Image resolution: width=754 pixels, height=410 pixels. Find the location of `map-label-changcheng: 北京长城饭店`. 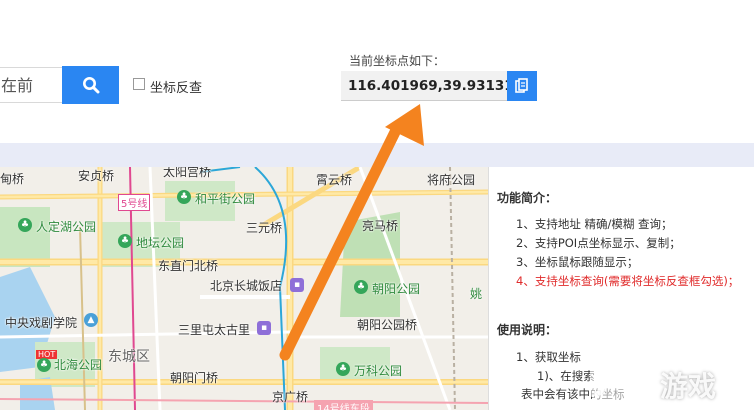

map-label-changcheng: 北京长城饭店 is located at coordinates (246, 286).